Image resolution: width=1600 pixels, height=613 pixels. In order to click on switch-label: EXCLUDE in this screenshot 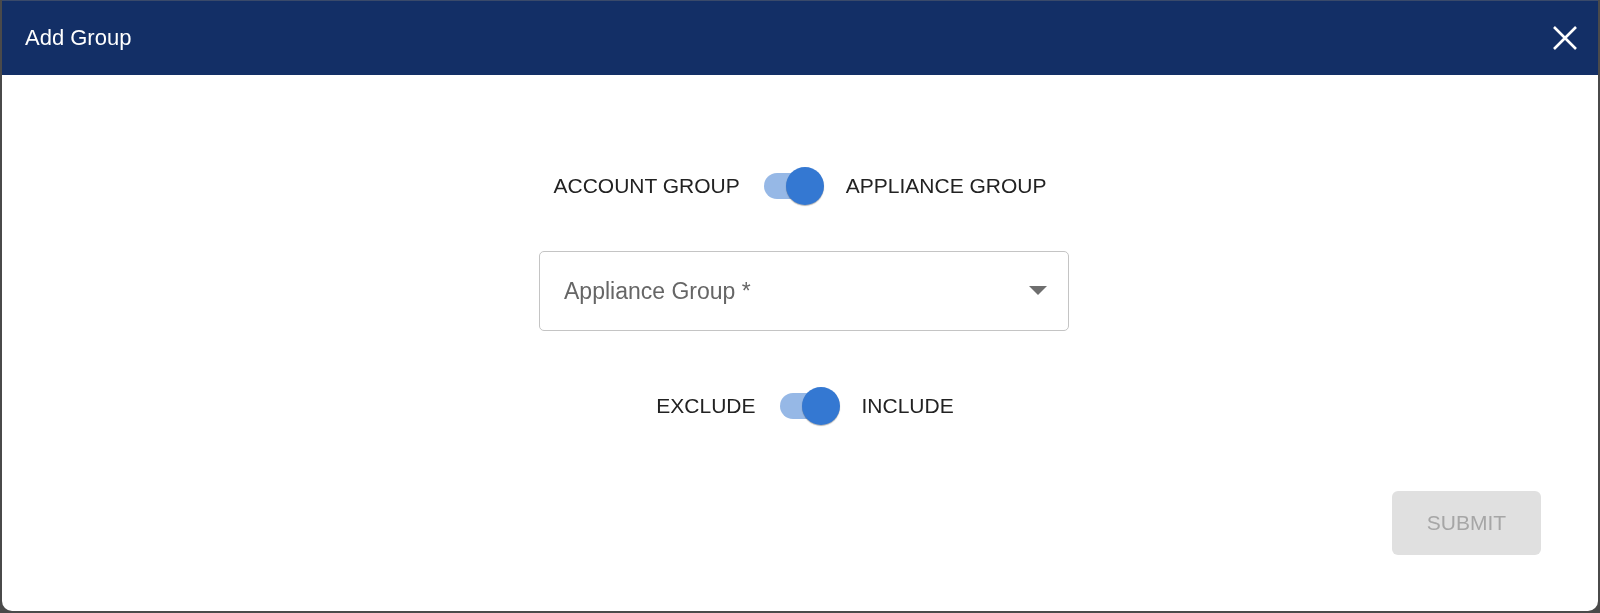, I will do `click(706, 406)`.